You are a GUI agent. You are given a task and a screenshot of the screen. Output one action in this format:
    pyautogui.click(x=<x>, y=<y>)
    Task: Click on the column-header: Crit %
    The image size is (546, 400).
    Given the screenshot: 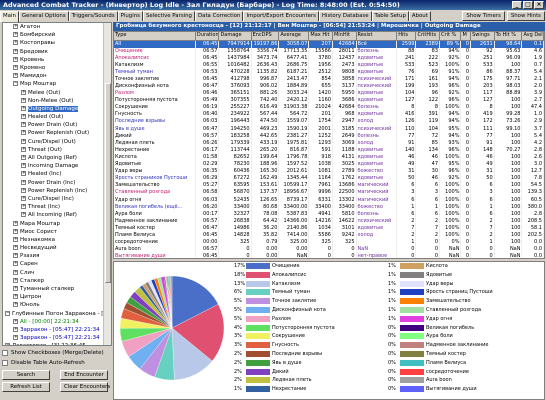 What is the action you would take?
    pyautogui.click(x=450, y=36)
    